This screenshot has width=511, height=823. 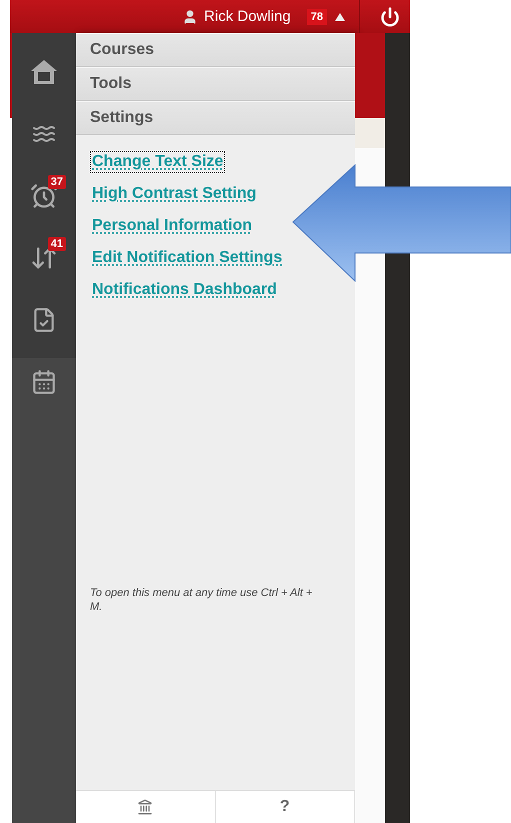 What do you see at coordinates (44, 72) in the screenshot?
I see `home-icon` at bounding box center [44, 72].